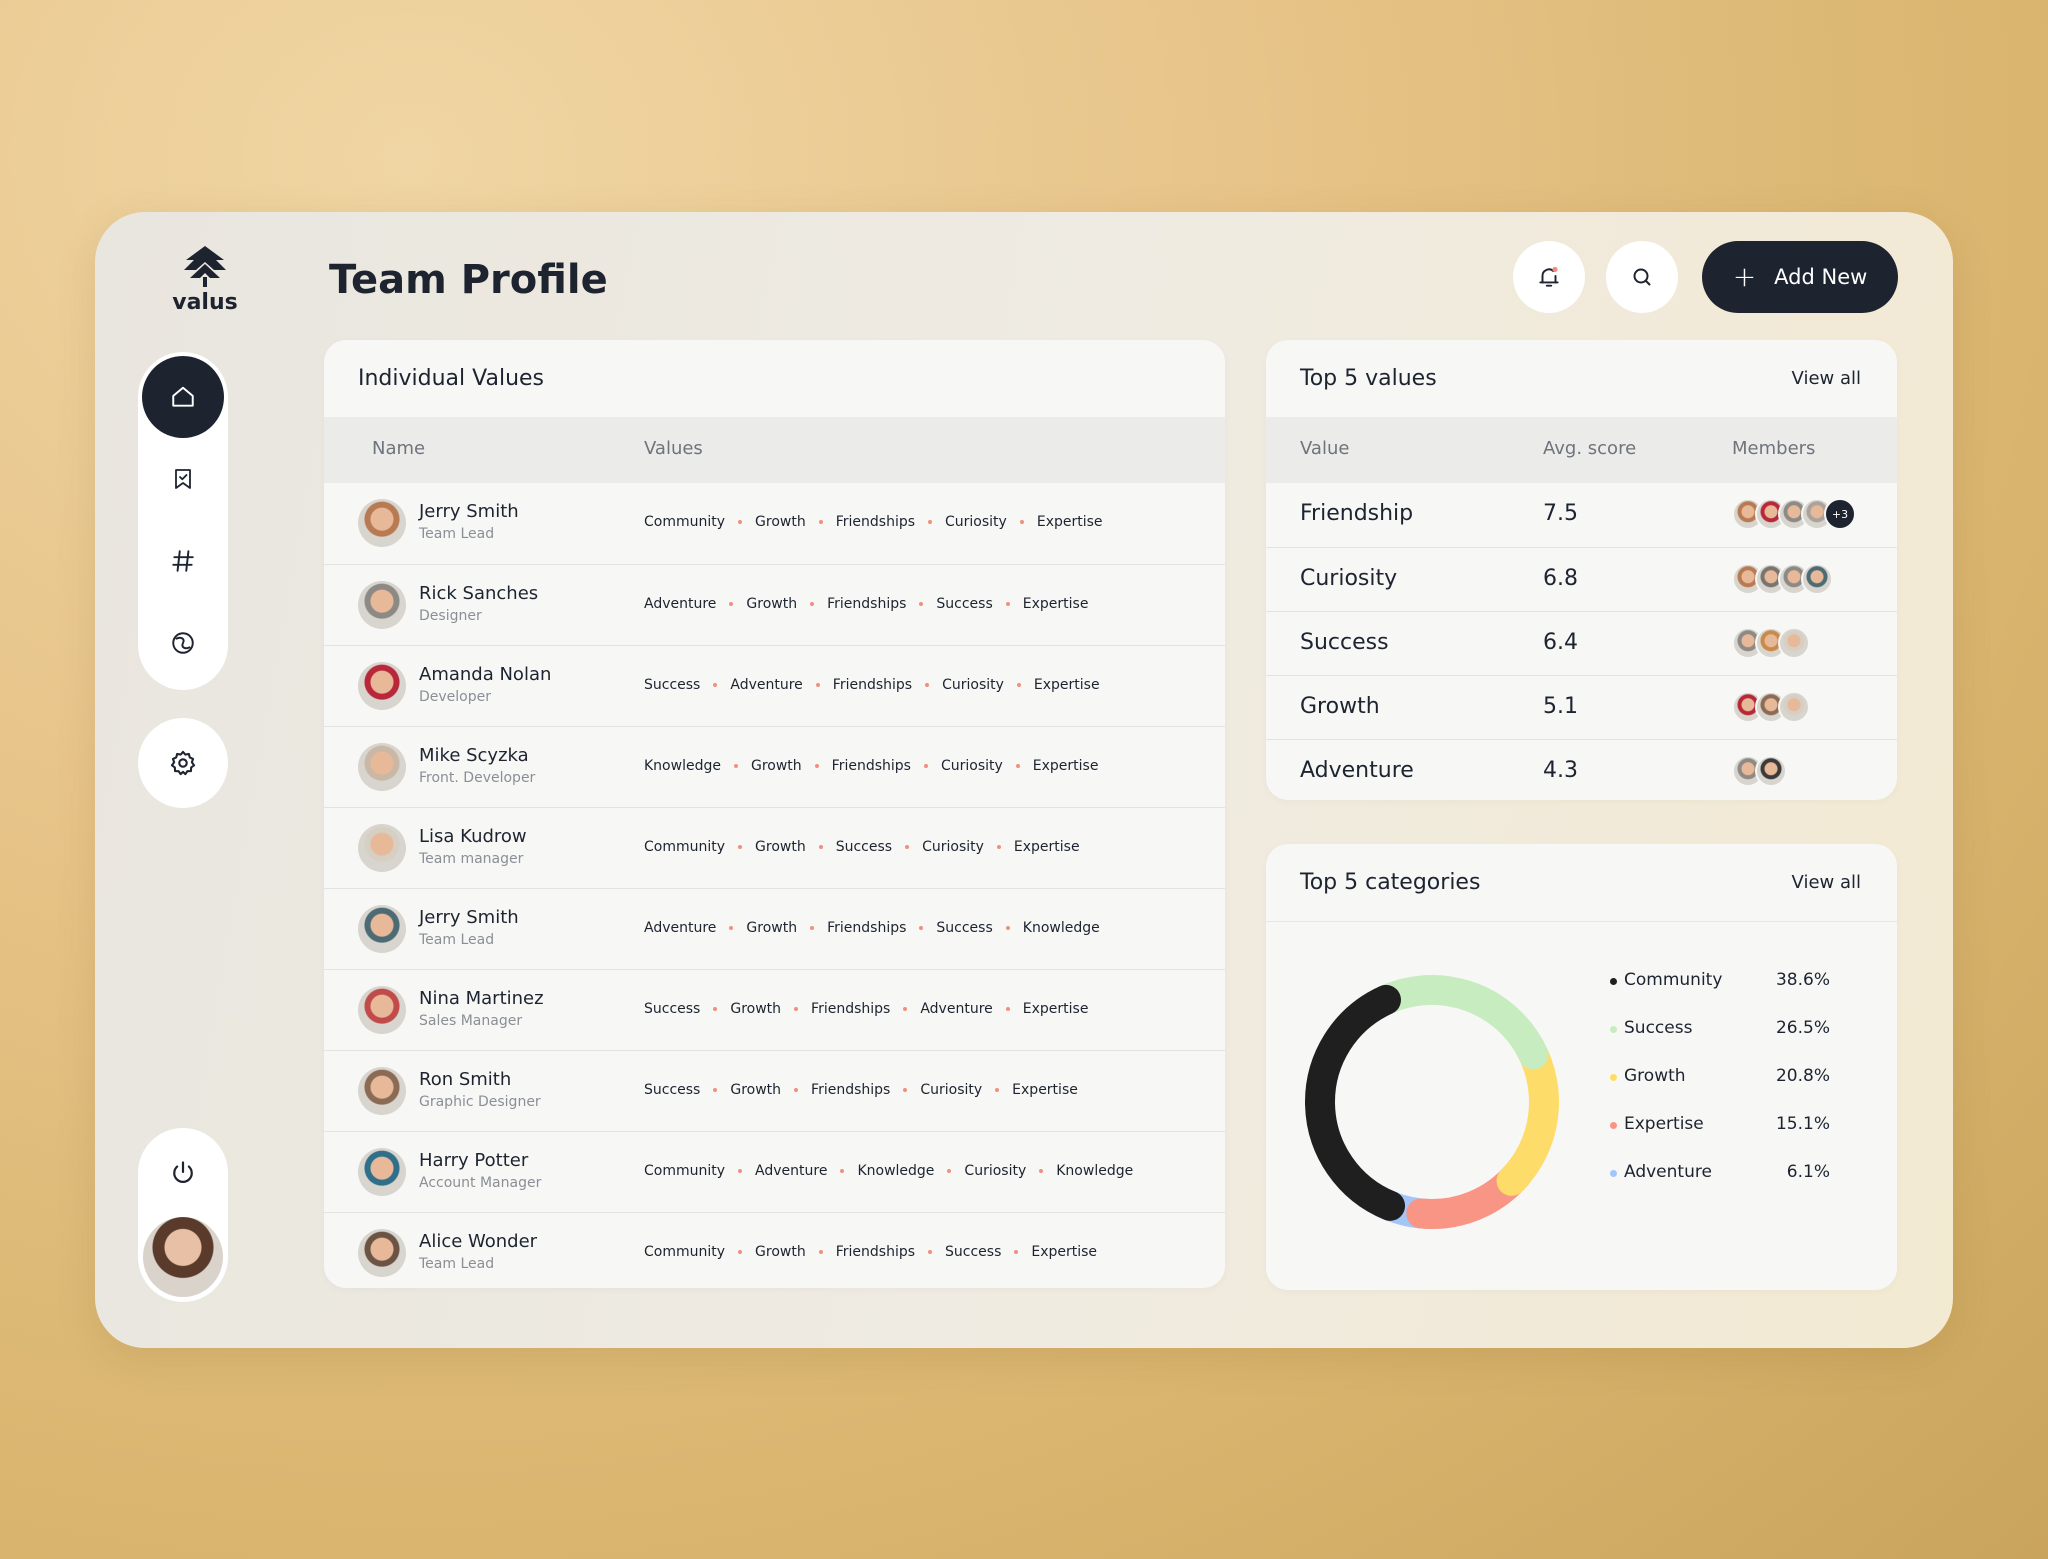 The width and height of the screenshot is (2048, 1559). What do you see at coordinates (1549, 277) in the screenshot?
I see `notifications-button` at bounding box center [1549, 277].